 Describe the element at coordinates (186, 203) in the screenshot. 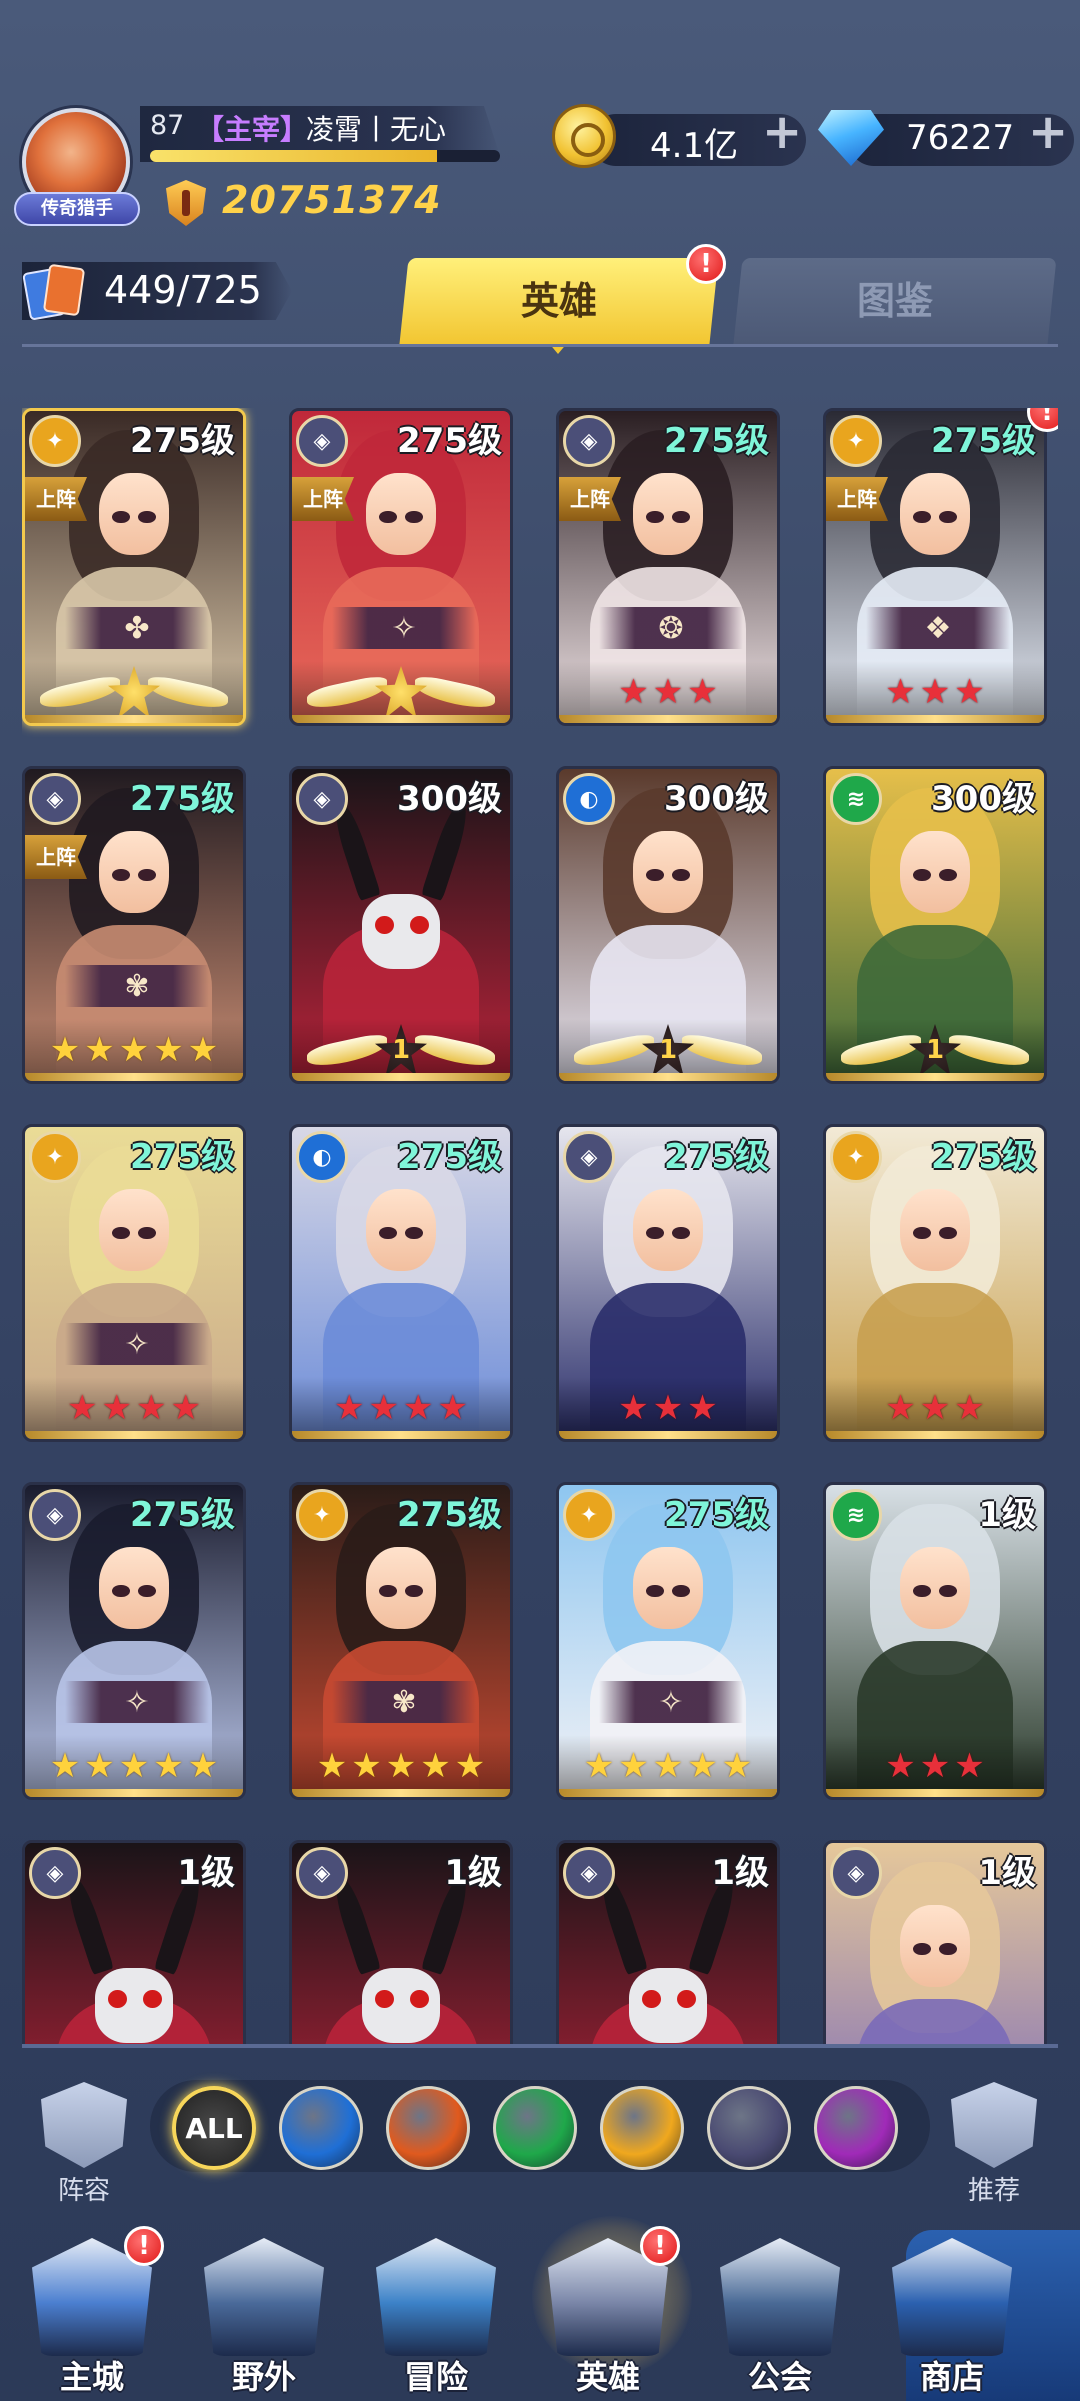

I see `power-icon` at that location.